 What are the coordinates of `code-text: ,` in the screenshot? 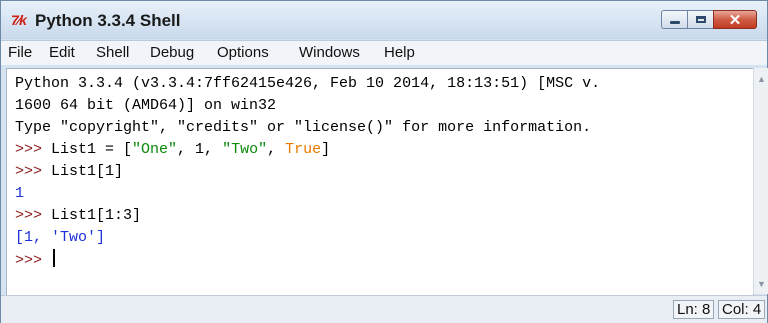 It's located at (276, 149).